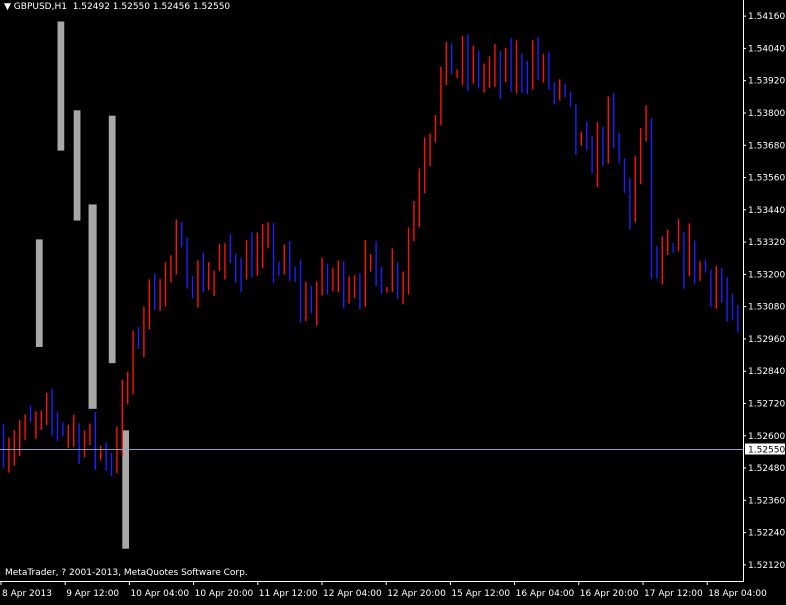 The image size is (786, 605). Describe the element at coordinates (352, 594) in the screenshot. I see `time-tick-label: 12 Apr 04:00` at that location.